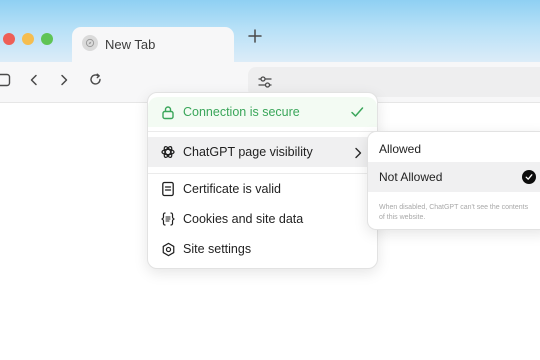  What do you see at coordinates (248, 152) in the screenshot?
I see `chatgpt-visibility-label: ChatGPT page visibility` at bounding box center [248, 152].